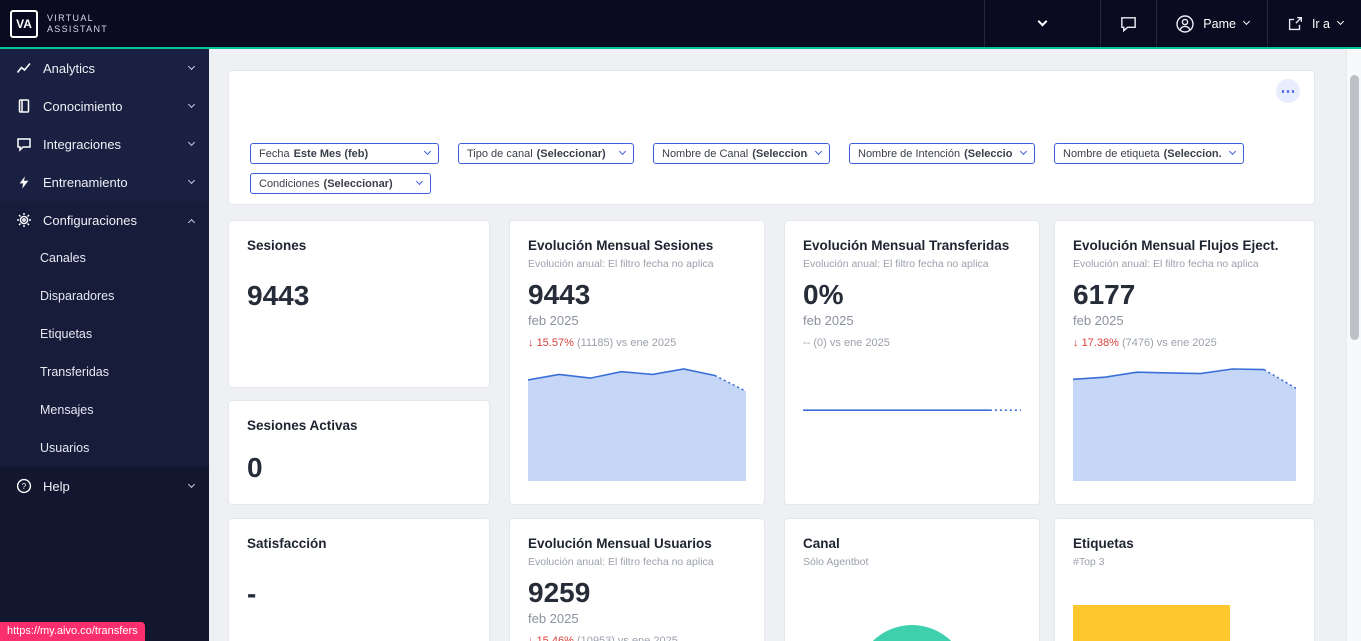  What do you see at coordinates (1288, 91) in the screenshot?
I see `more-options-button: ⋯` at bounding box center [1288, 91].